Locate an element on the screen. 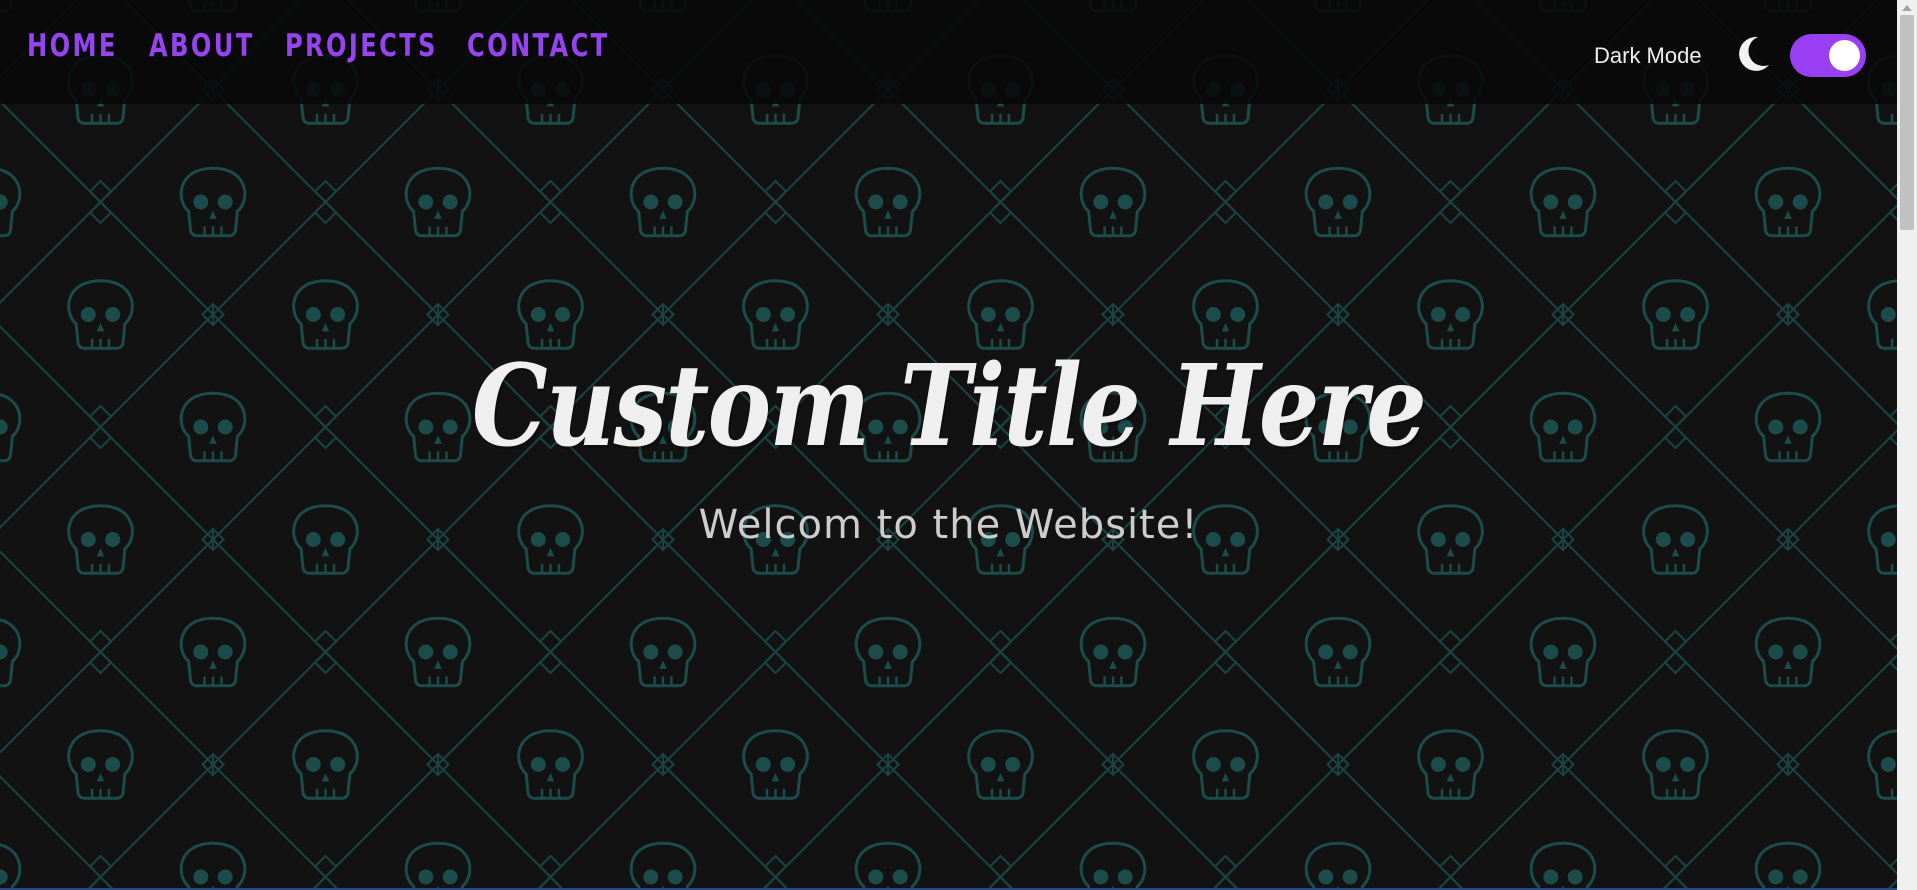  toggle-knob is located at coordinates (1844, 55).